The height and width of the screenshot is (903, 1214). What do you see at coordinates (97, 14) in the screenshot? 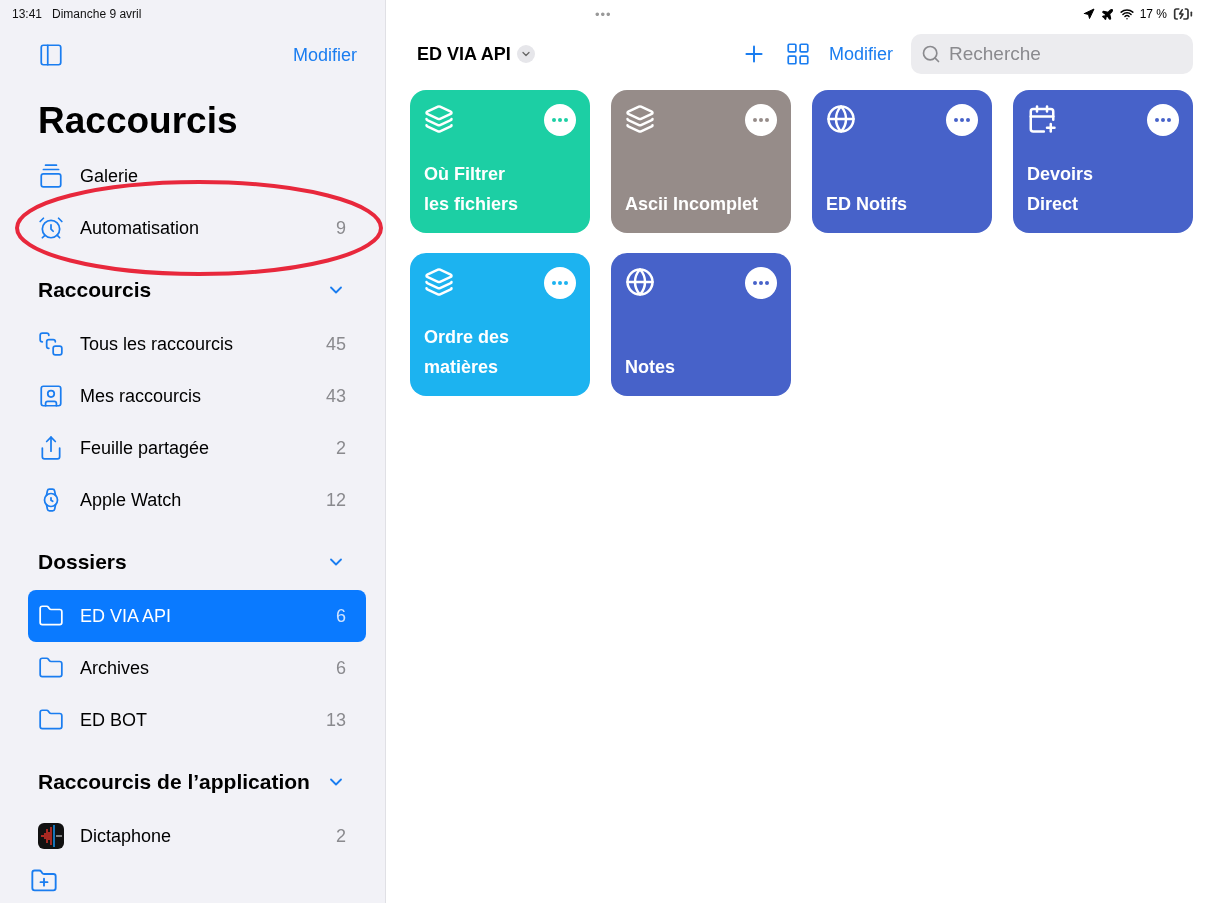
I see `status-date: Dimanche 9 avril` at bounding box center [97, 14].